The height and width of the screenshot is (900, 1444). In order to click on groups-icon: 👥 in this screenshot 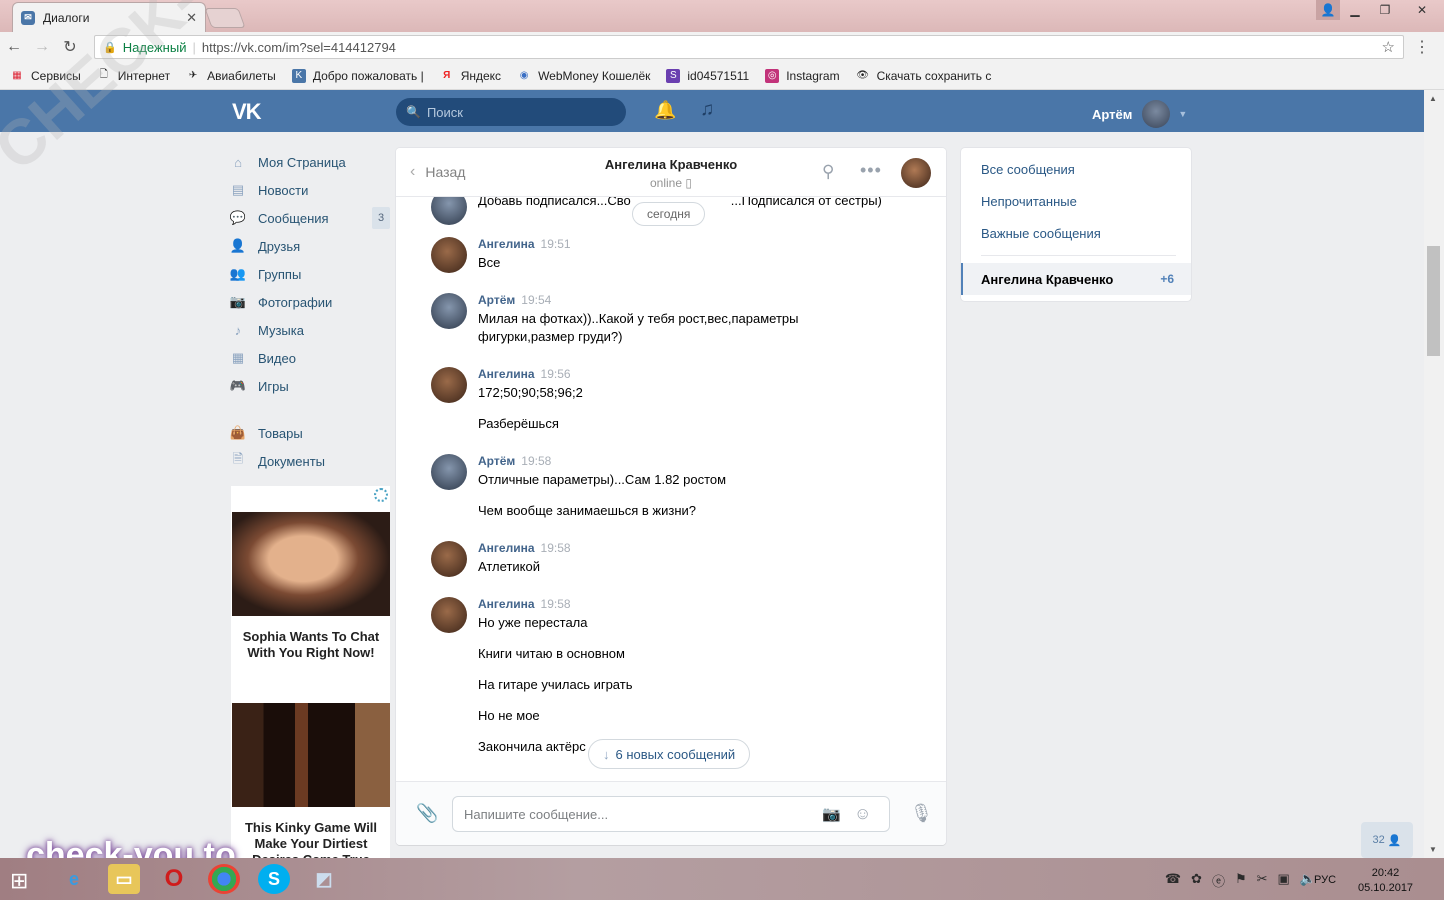, I will do `click(238, 273)`.